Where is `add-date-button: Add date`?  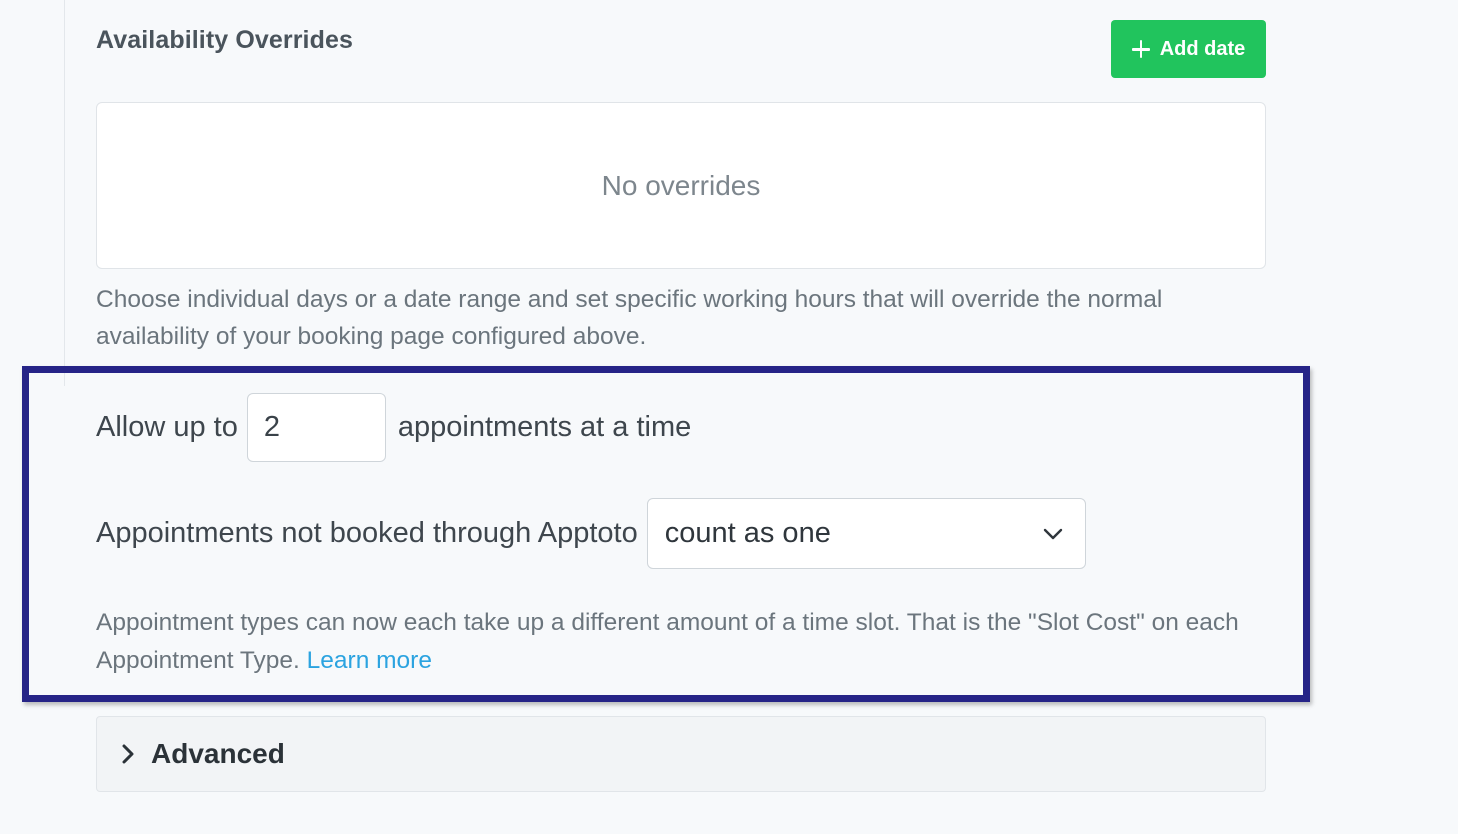
add-date-button: Add date is located at coordinates (1188, 49).